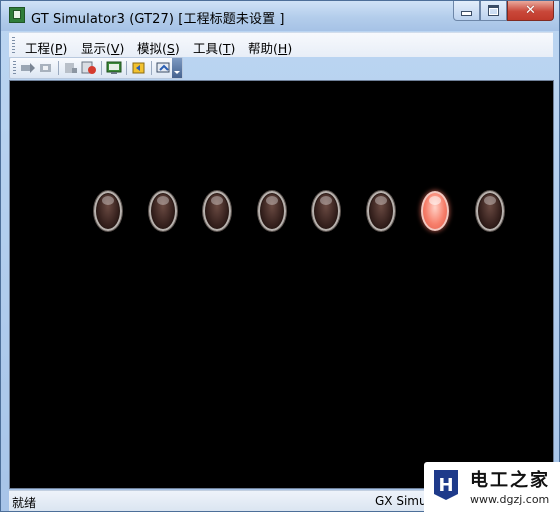  Describe the element at coordinates (466, 13) in the screenshot. I see `minimize-icon` at that location.